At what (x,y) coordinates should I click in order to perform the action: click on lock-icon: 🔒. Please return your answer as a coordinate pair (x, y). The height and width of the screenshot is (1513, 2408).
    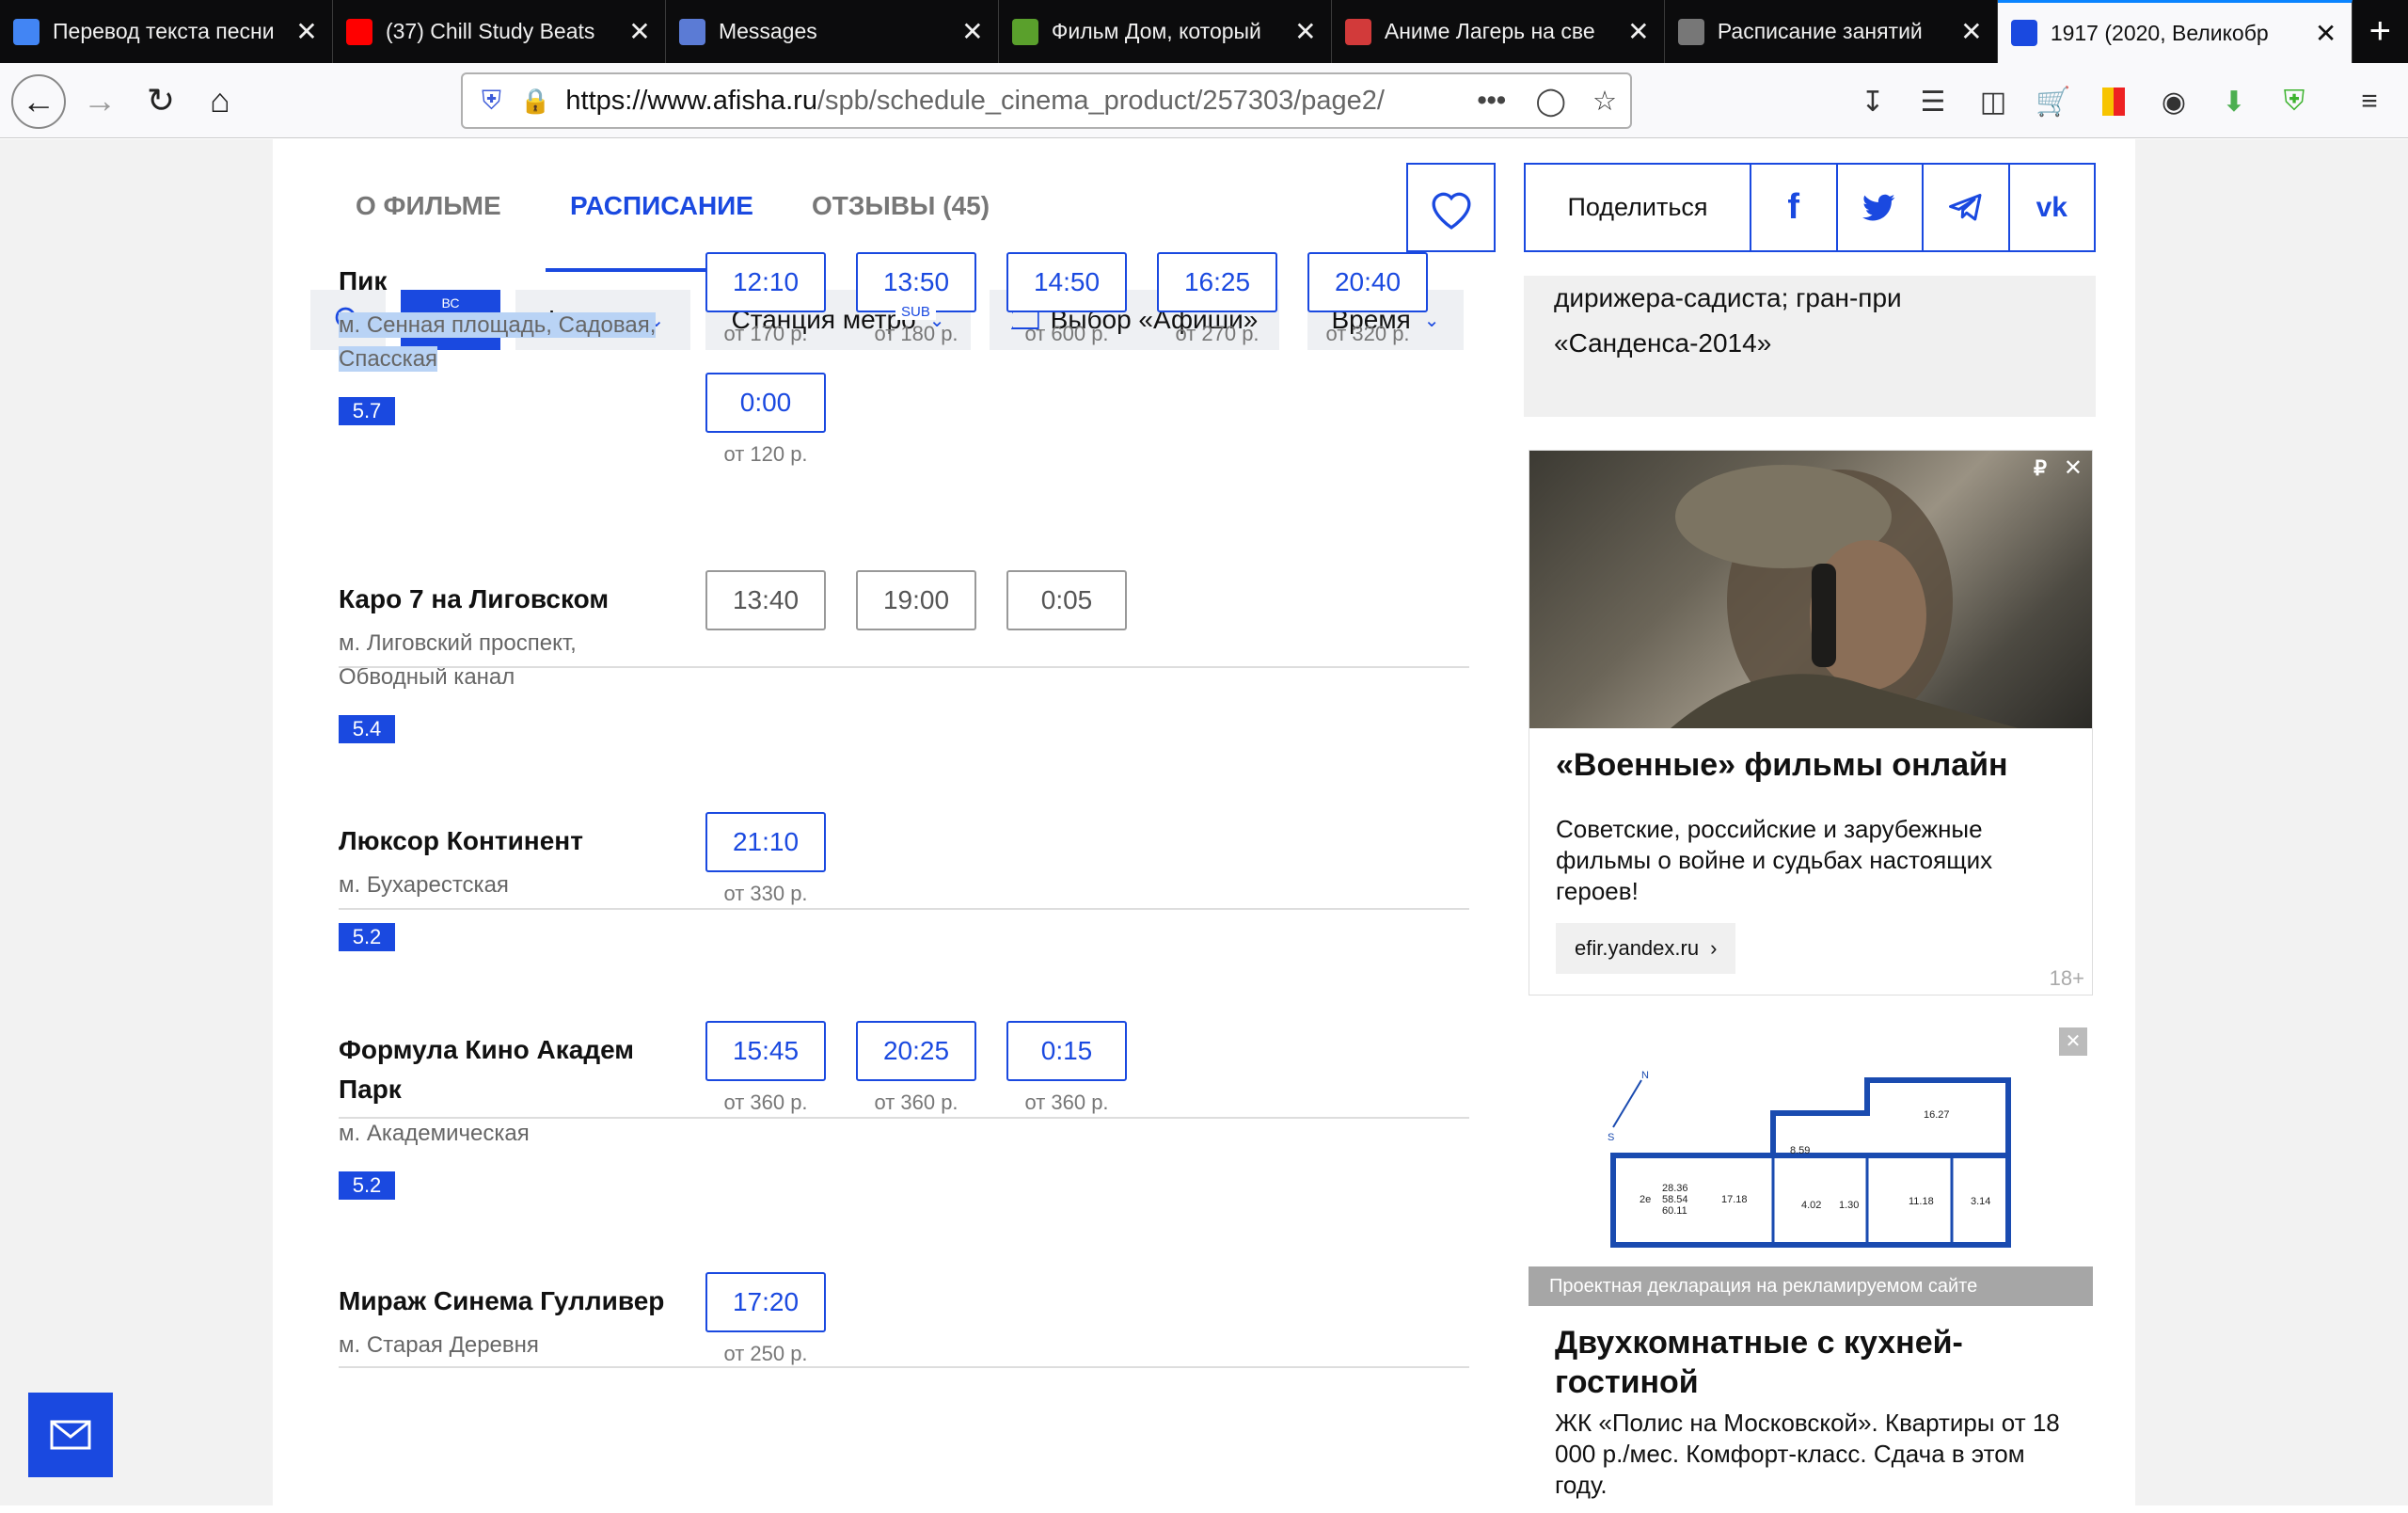
    Looking at the image, I should click on (536, 100).